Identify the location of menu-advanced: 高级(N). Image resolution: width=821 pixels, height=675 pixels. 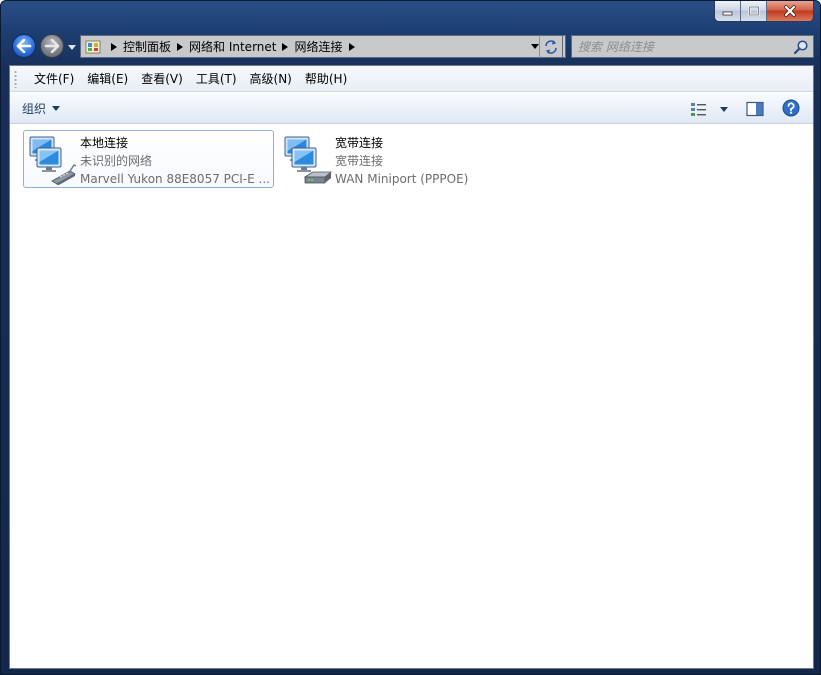
(271, 78).